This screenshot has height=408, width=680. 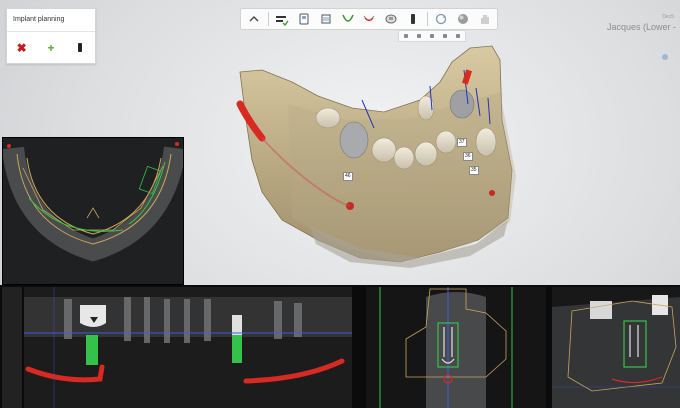 I want to click on implant-planning-panel: Implant planning ✖ +, so click(x=51, y=36).